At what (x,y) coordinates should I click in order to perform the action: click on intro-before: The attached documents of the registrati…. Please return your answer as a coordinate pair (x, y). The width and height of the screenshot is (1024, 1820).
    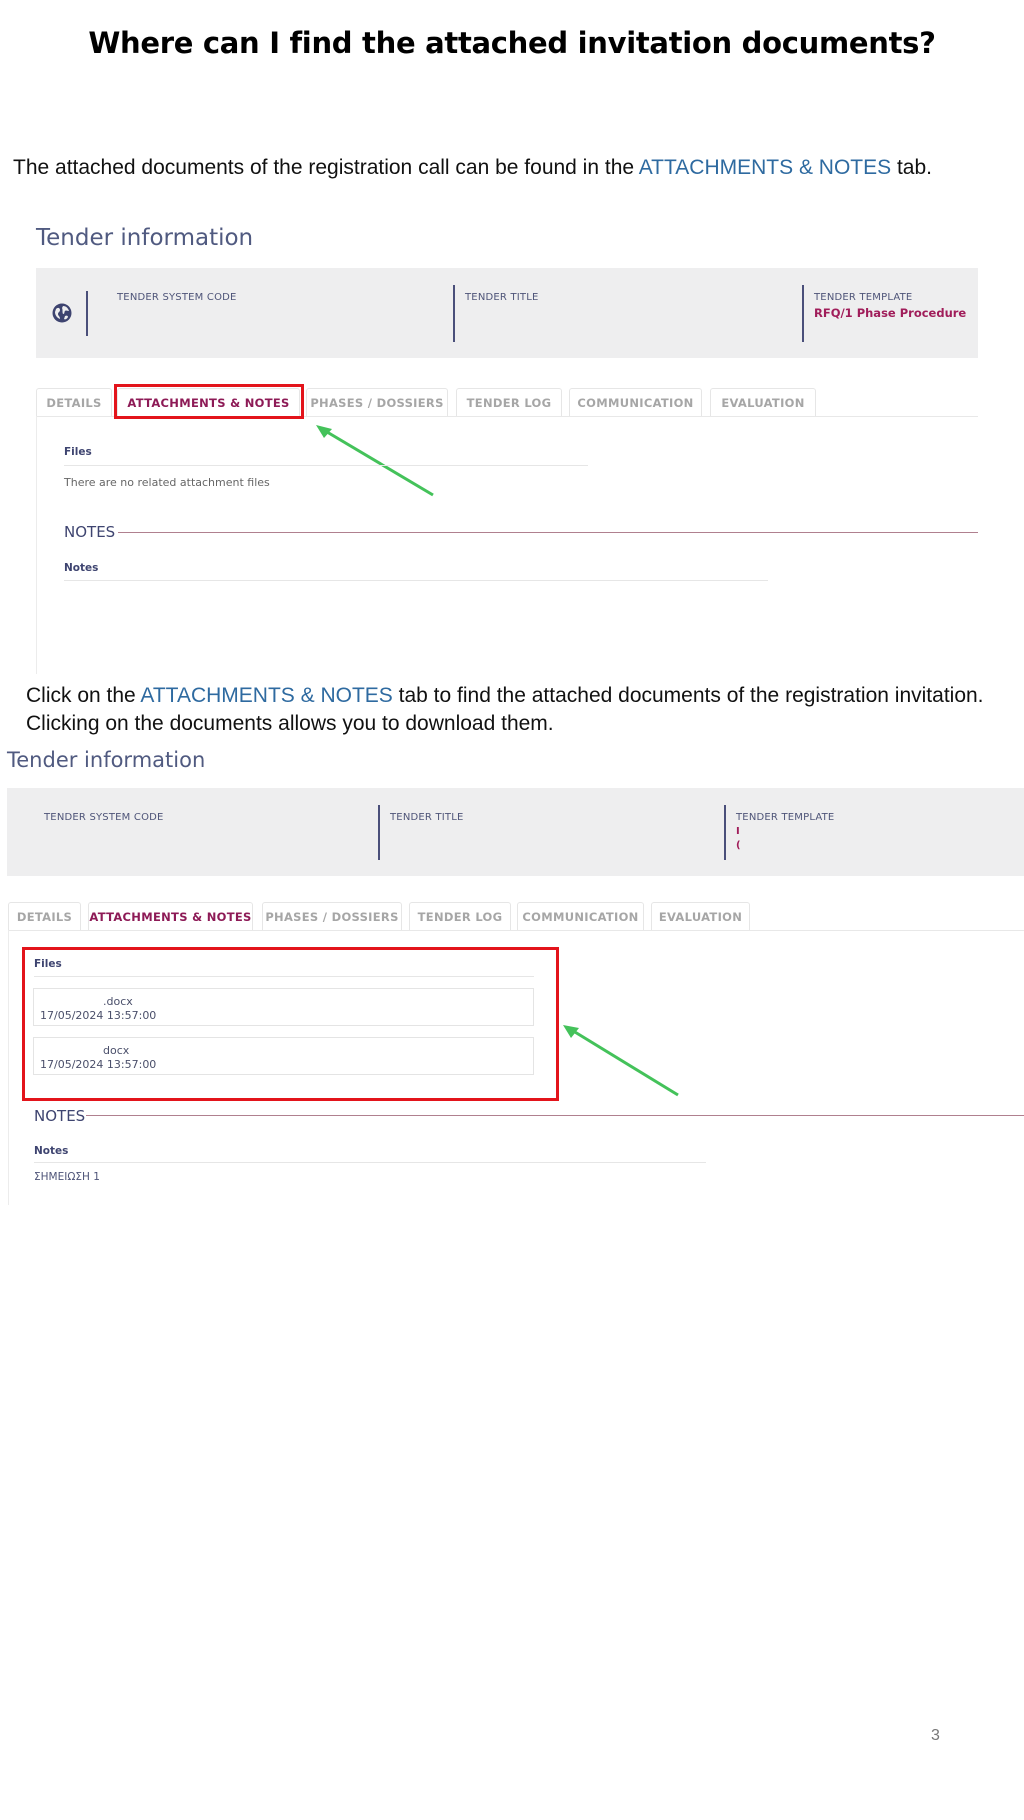
    Looking at the image, I should click on (326, 167).